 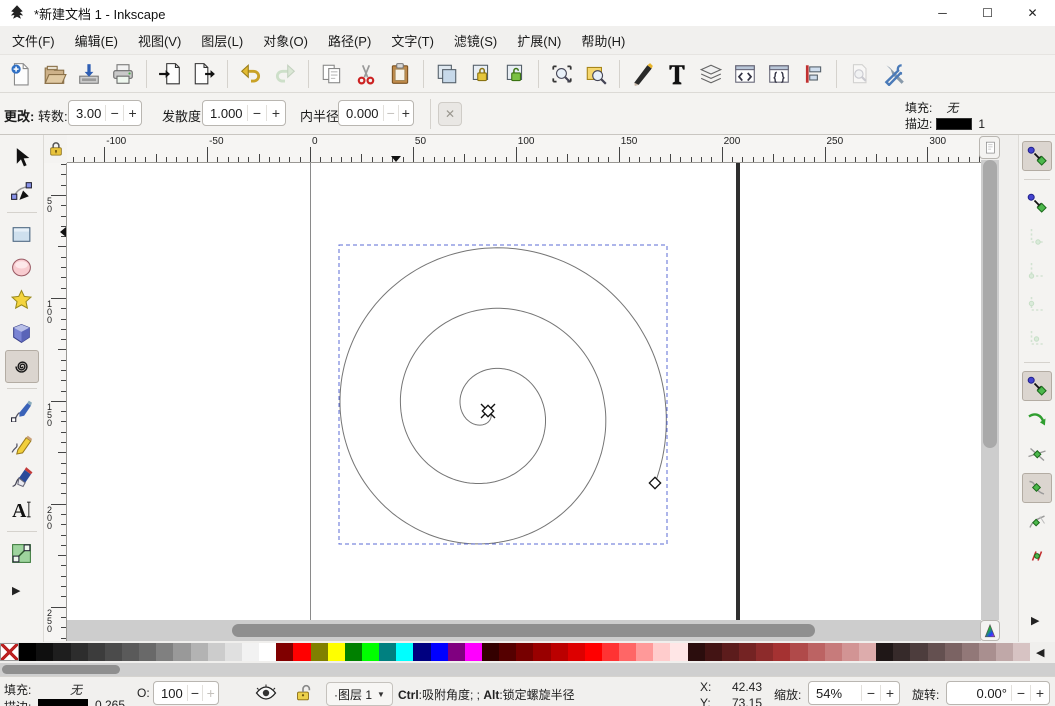 What do you see at coordinates (1037, 271) in the screenshot?
I see `snap-bbox-corners-button` at bounding box center [1037, 271].